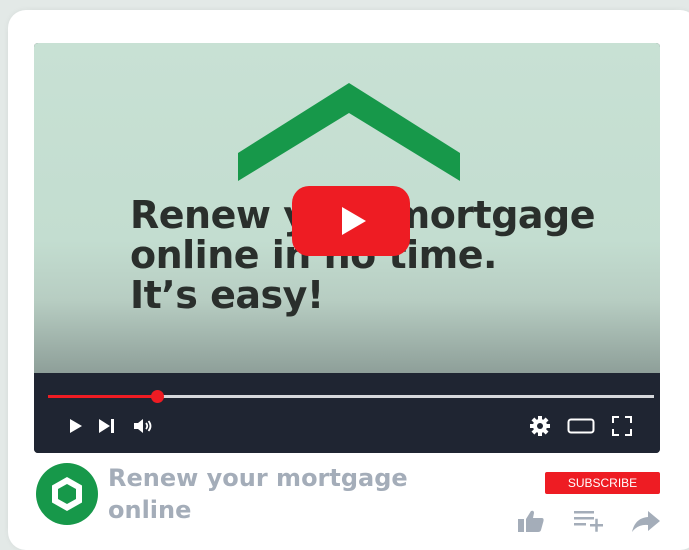 Image resolution: width=689 pixels, height=550 pixels. I want to click on skip-next-icon, so click(107, 426).